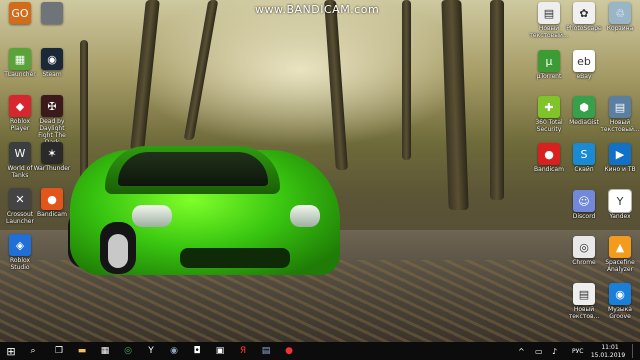 The height and width of the screenshot is (360, 640). I want to click on desktop-icon-label: Bandicam, so click(549, 169).